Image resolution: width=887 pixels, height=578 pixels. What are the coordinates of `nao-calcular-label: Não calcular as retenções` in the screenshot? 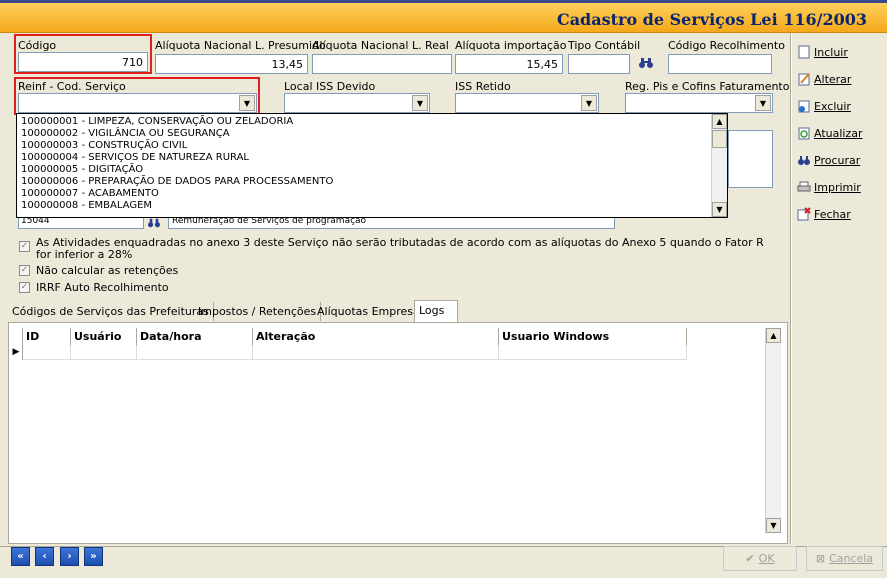 It's located at (107, 270).